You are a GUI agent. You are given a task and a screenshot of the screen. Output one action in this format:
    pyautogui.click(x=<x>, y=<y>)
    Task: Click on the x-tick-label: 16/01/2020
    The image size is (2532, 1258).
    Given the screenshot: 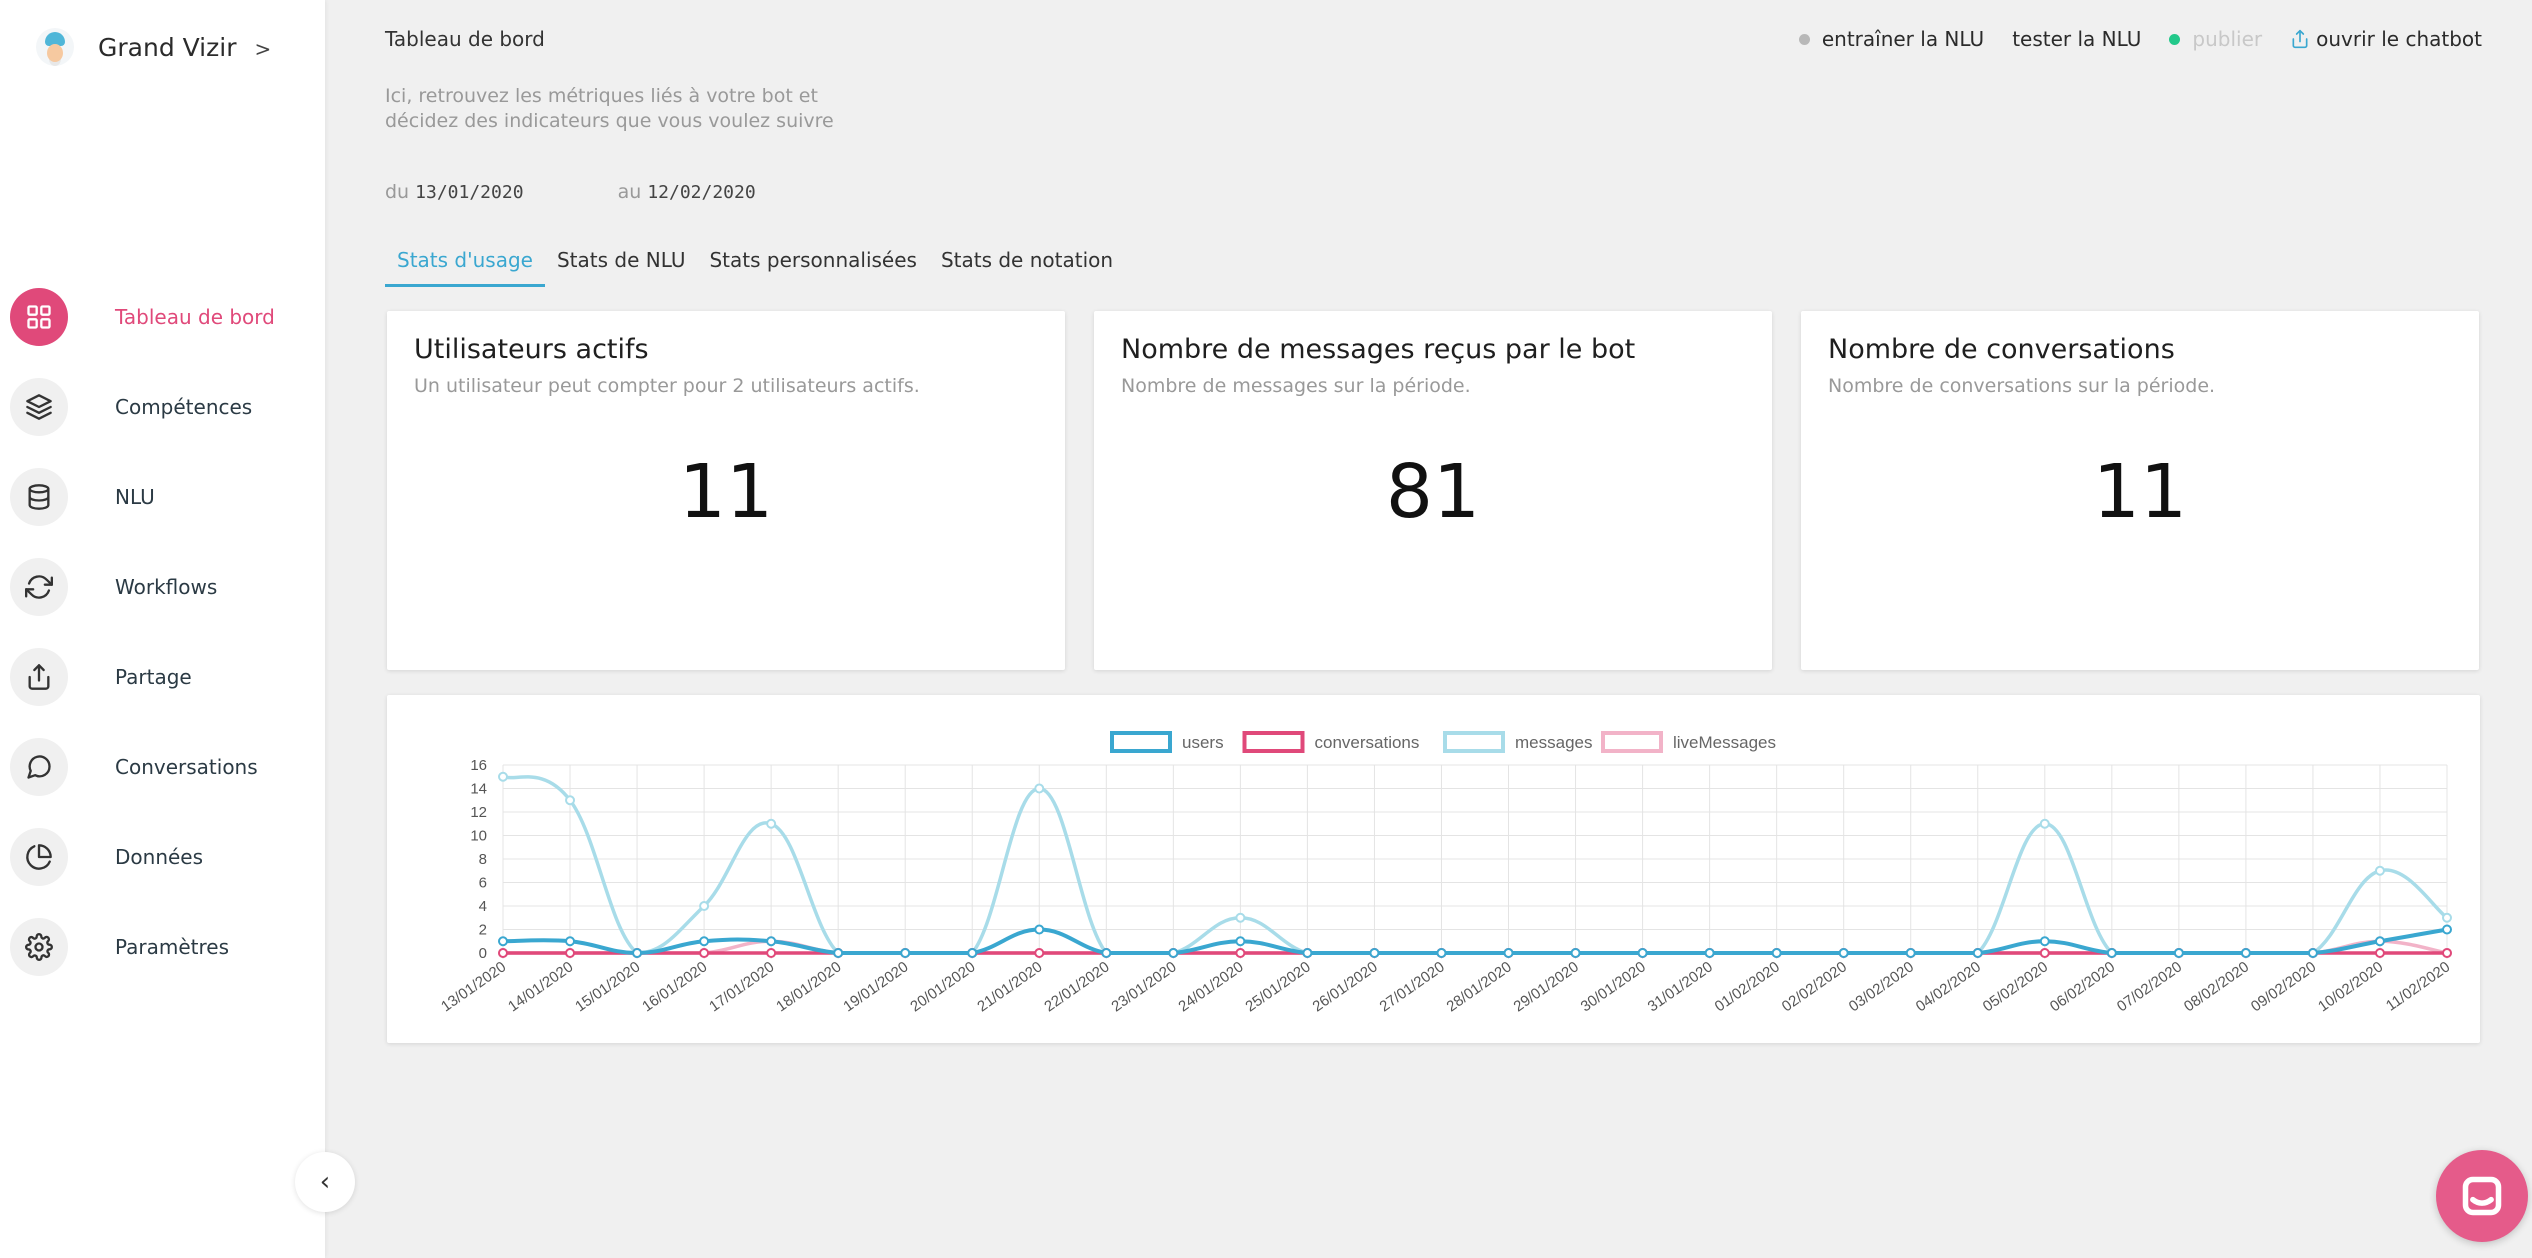 What is the action you would take?
    pyautogui.click(x=674, y=986)
    